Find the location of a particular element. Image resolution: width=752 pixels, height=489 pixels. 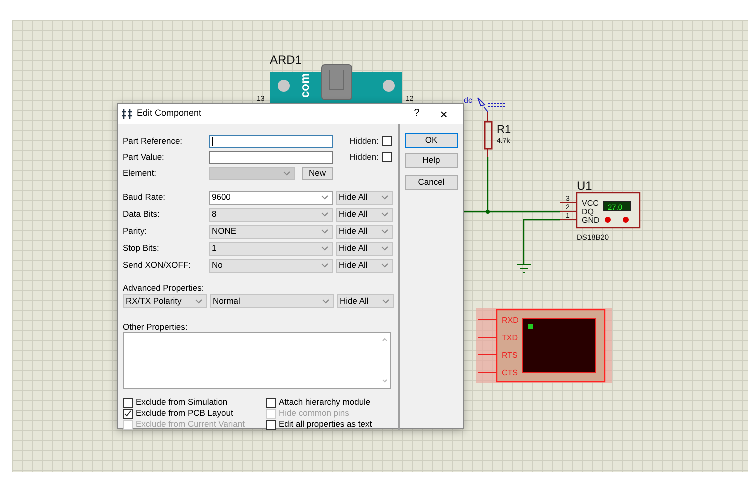

checkbox-label: Attach hierarchy module is located at coordinates (325, 402).